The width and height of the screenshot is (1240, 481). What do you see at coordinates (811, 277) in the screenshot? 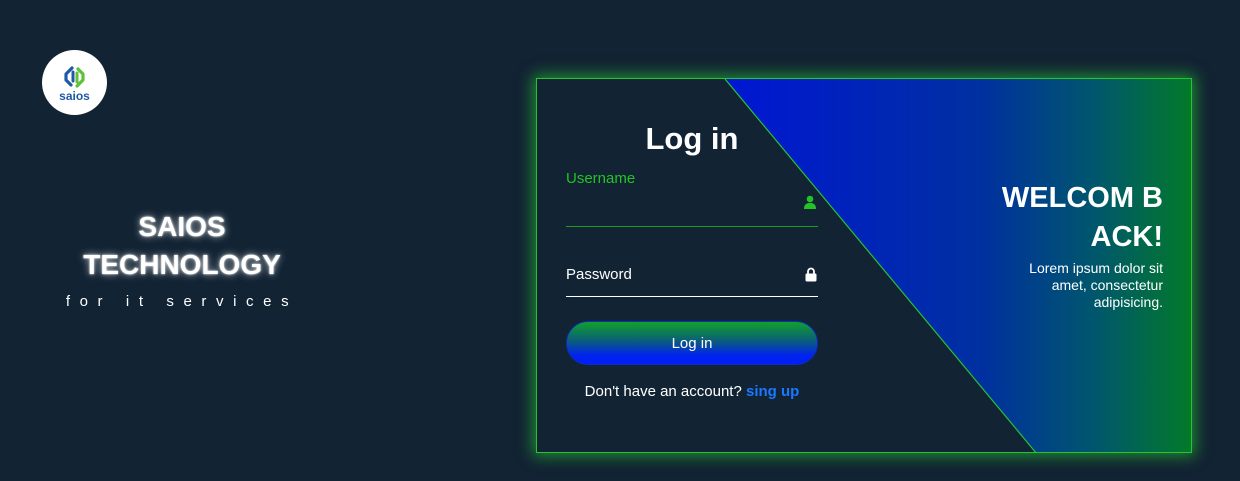
I see `lock-icon` at bounding box center [811, 277].